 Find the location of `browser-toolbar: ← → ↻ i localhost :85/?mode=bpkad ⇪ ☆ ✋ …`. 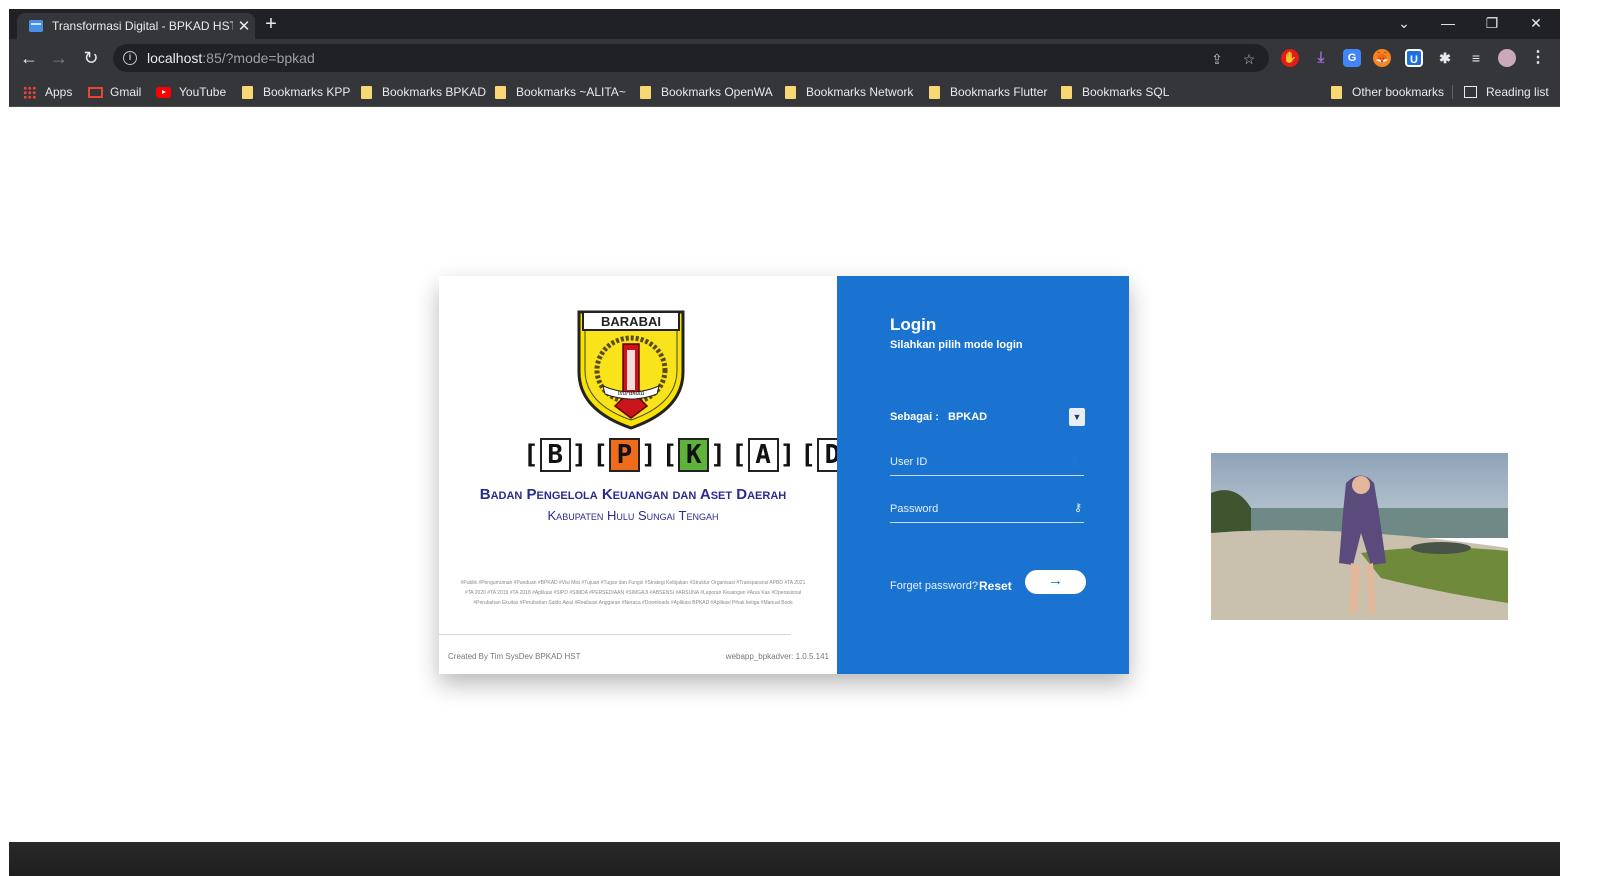

browser-toolbar: ← → ↻ i localhost :85/?mode=bpkad ⇪ ☆ ✋ … is located at coordinates (784, 58).